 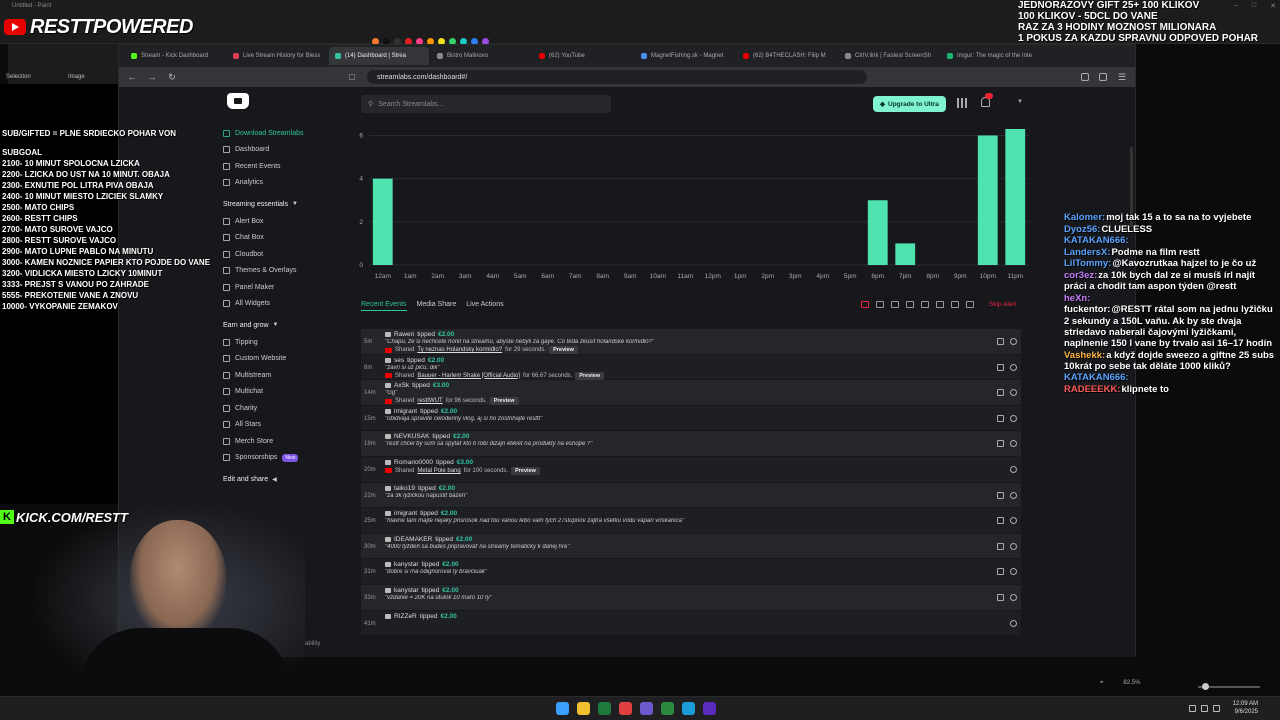 What do you see at coordinates (1002, 304) in the screenshot?
I see `skip-alert-button: Skip Alert` at bounding box center [1002, 304].